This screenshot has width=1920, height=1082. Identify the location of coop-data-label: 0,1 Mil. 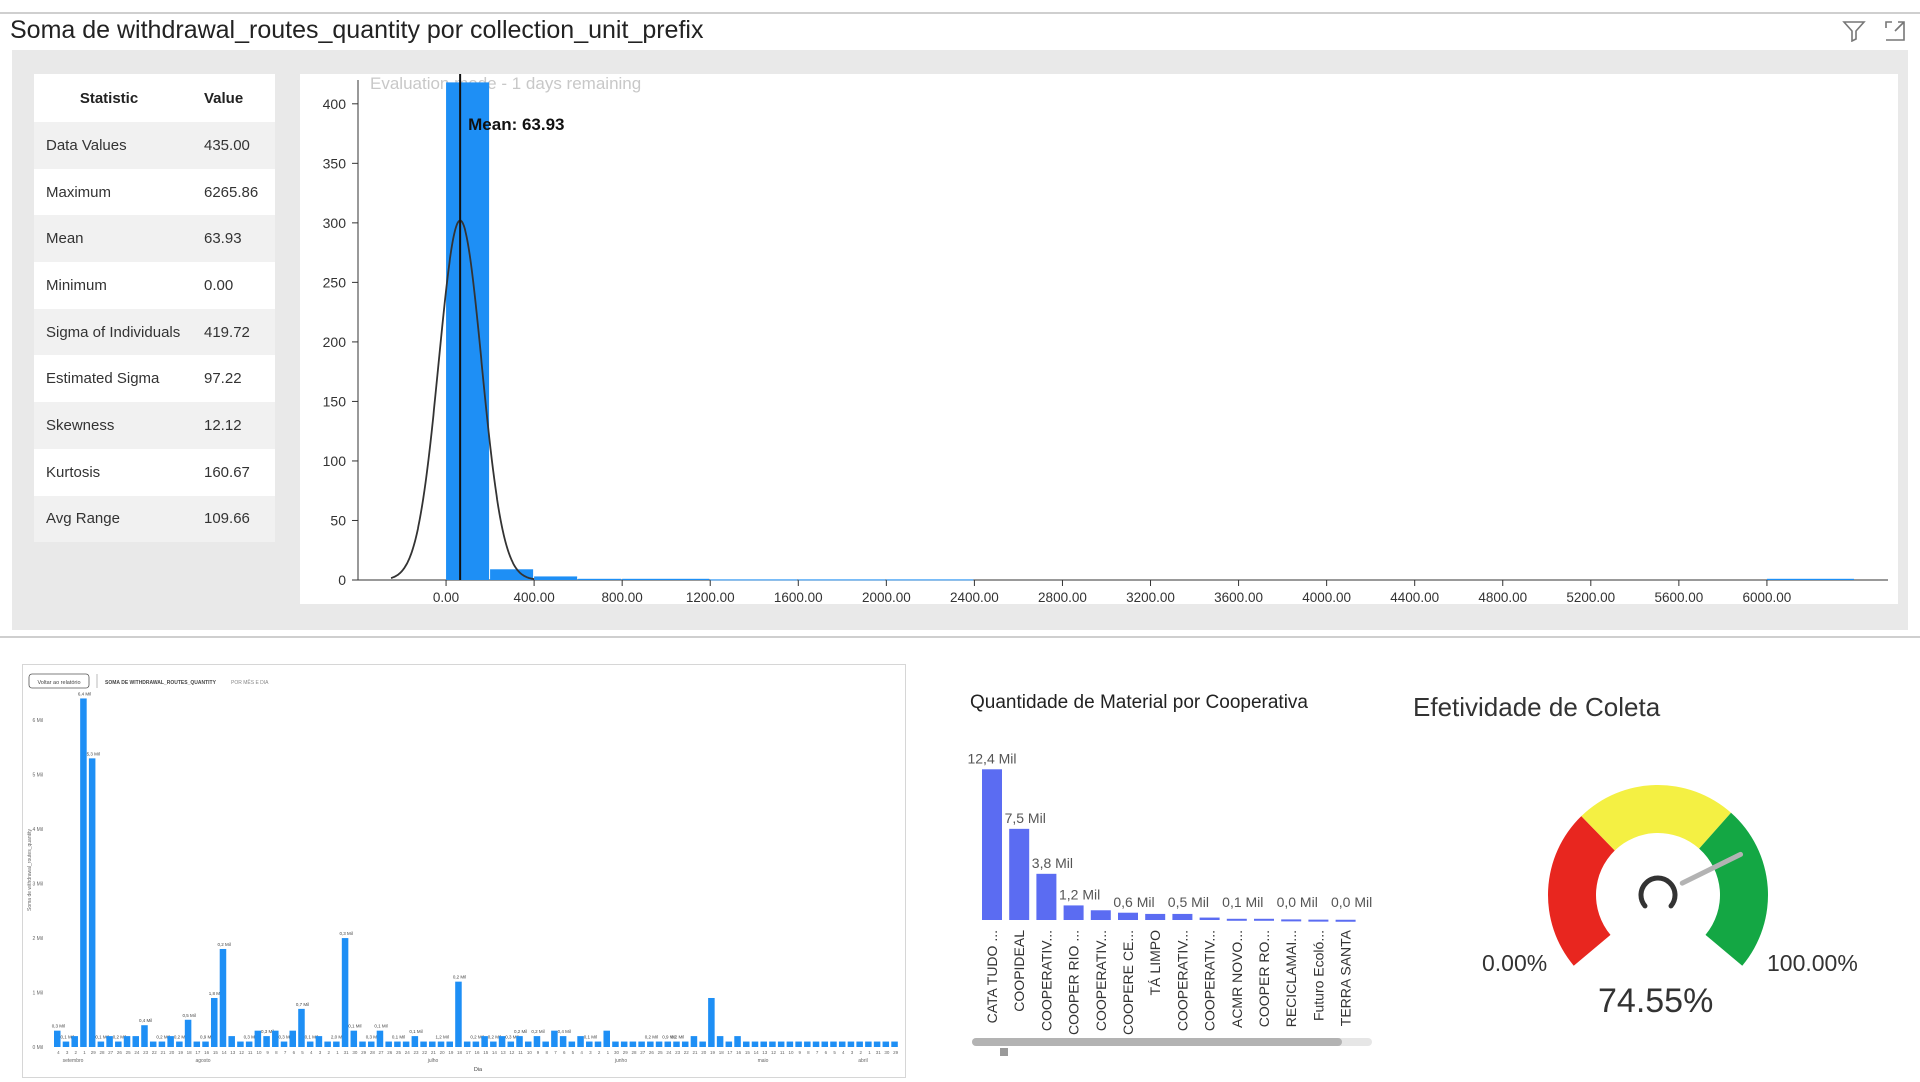
(1242, 902).